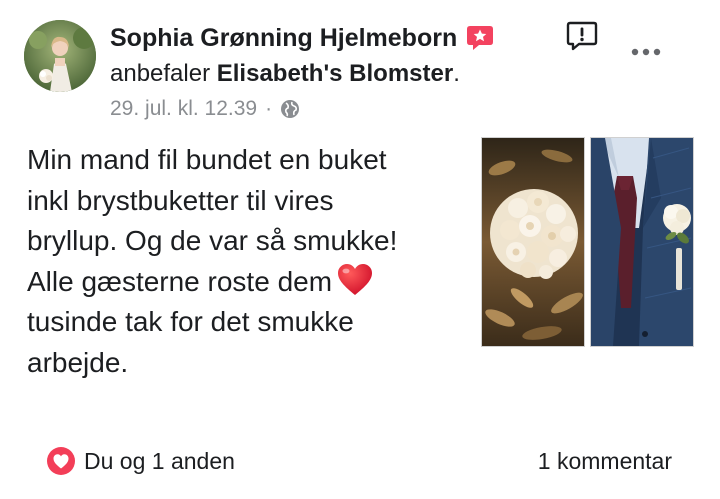 The width and height of the screenshot is (720, 499). Describe the element at coordinates (160, 73) in the screenshot. I see `recommends-prefix: anbefaler` at that location.